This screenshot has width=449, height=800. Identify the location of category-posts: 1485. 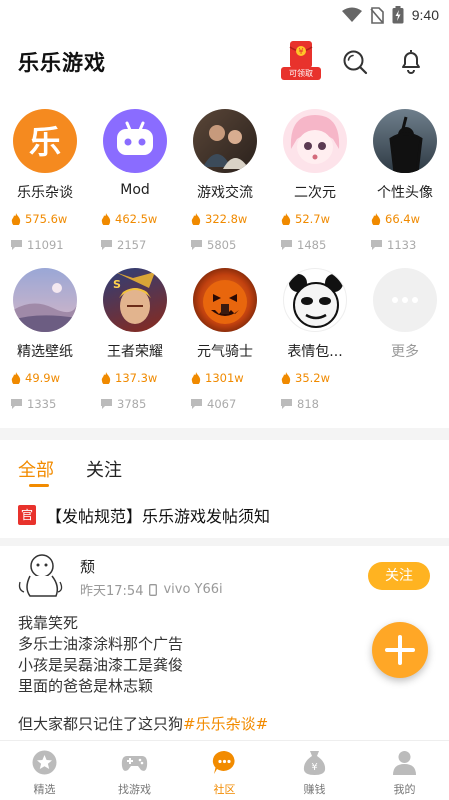
(303, 245).